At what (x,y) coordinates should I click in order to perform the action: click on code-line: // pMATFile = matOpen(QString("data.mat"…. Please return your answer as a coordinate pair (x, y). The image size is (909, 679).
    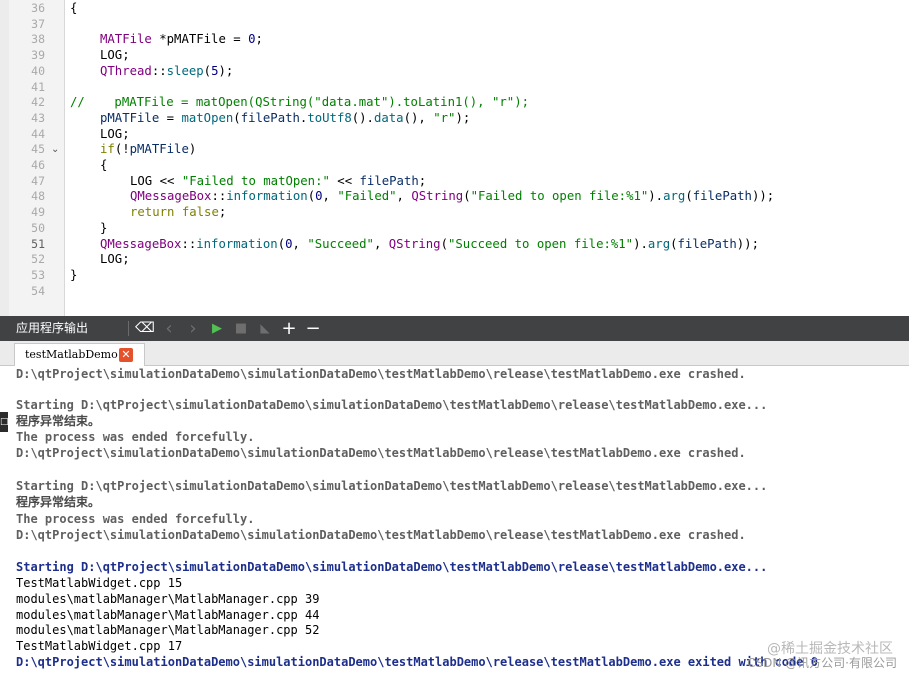
    Looking at the image, I should click on (300, 102).